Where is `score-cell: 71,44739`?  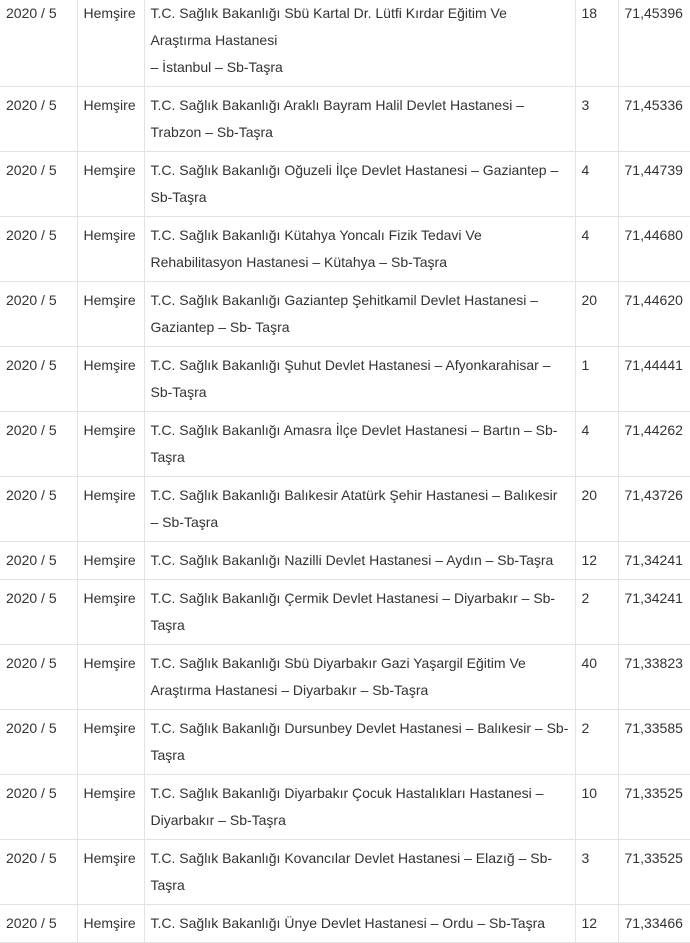
score-cell: 71,44739 is located at coordinates (653, 184).